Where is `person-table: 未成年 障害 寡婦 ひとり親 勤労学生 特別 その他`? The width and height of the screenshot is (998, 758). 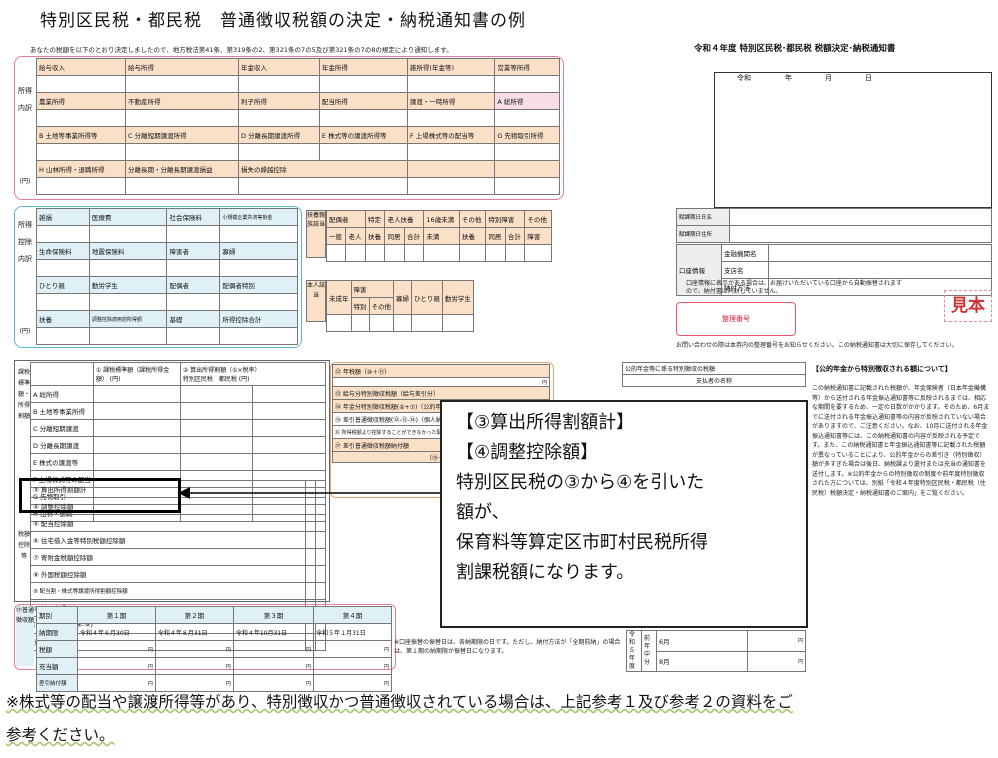 person-table: 未成年 障害 寡婦 ひとり親 勤労学生 特別 その他 is located at coordinates (400, 306).